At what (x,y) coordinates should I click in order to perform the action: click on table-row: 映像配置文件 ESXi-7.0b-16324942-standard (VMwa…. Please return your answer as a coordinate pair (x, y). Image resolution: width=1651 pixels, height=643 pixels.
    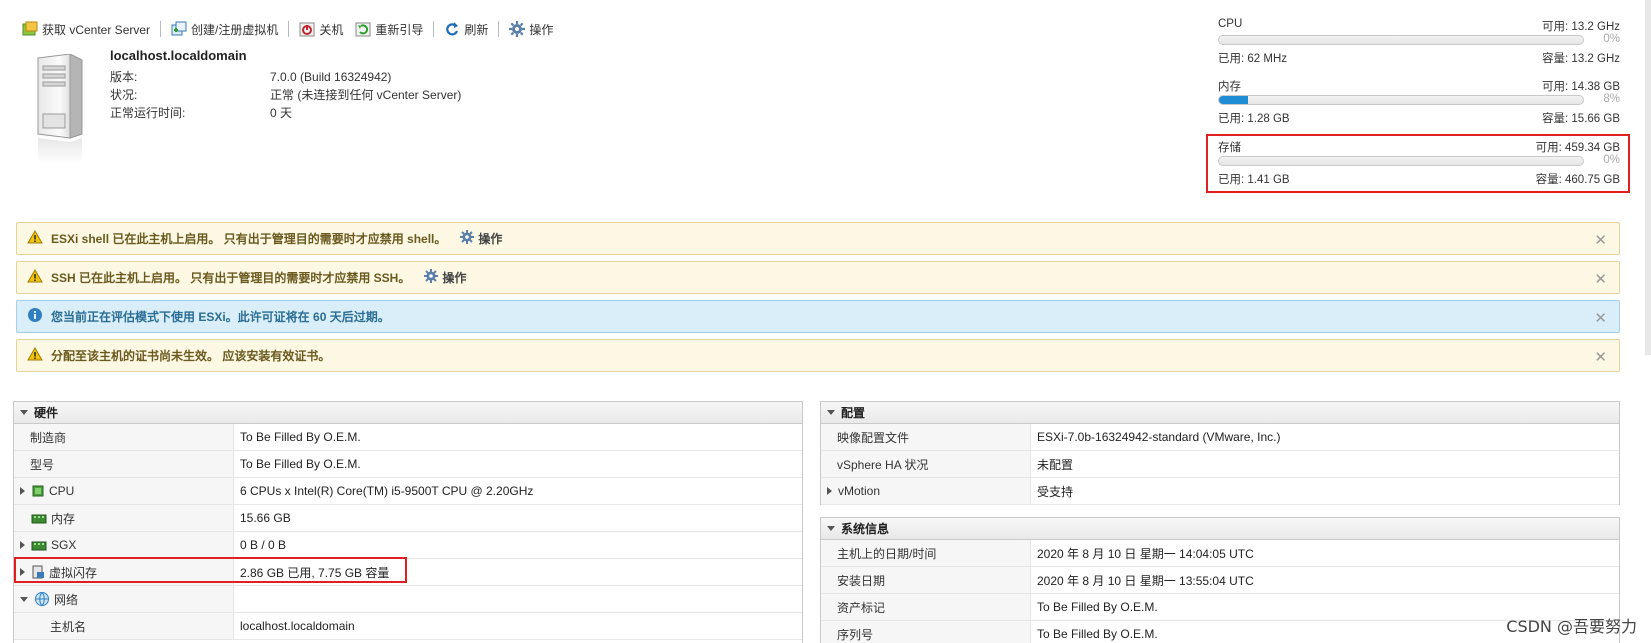
    Looking at the image, I should click on (1220, 437).